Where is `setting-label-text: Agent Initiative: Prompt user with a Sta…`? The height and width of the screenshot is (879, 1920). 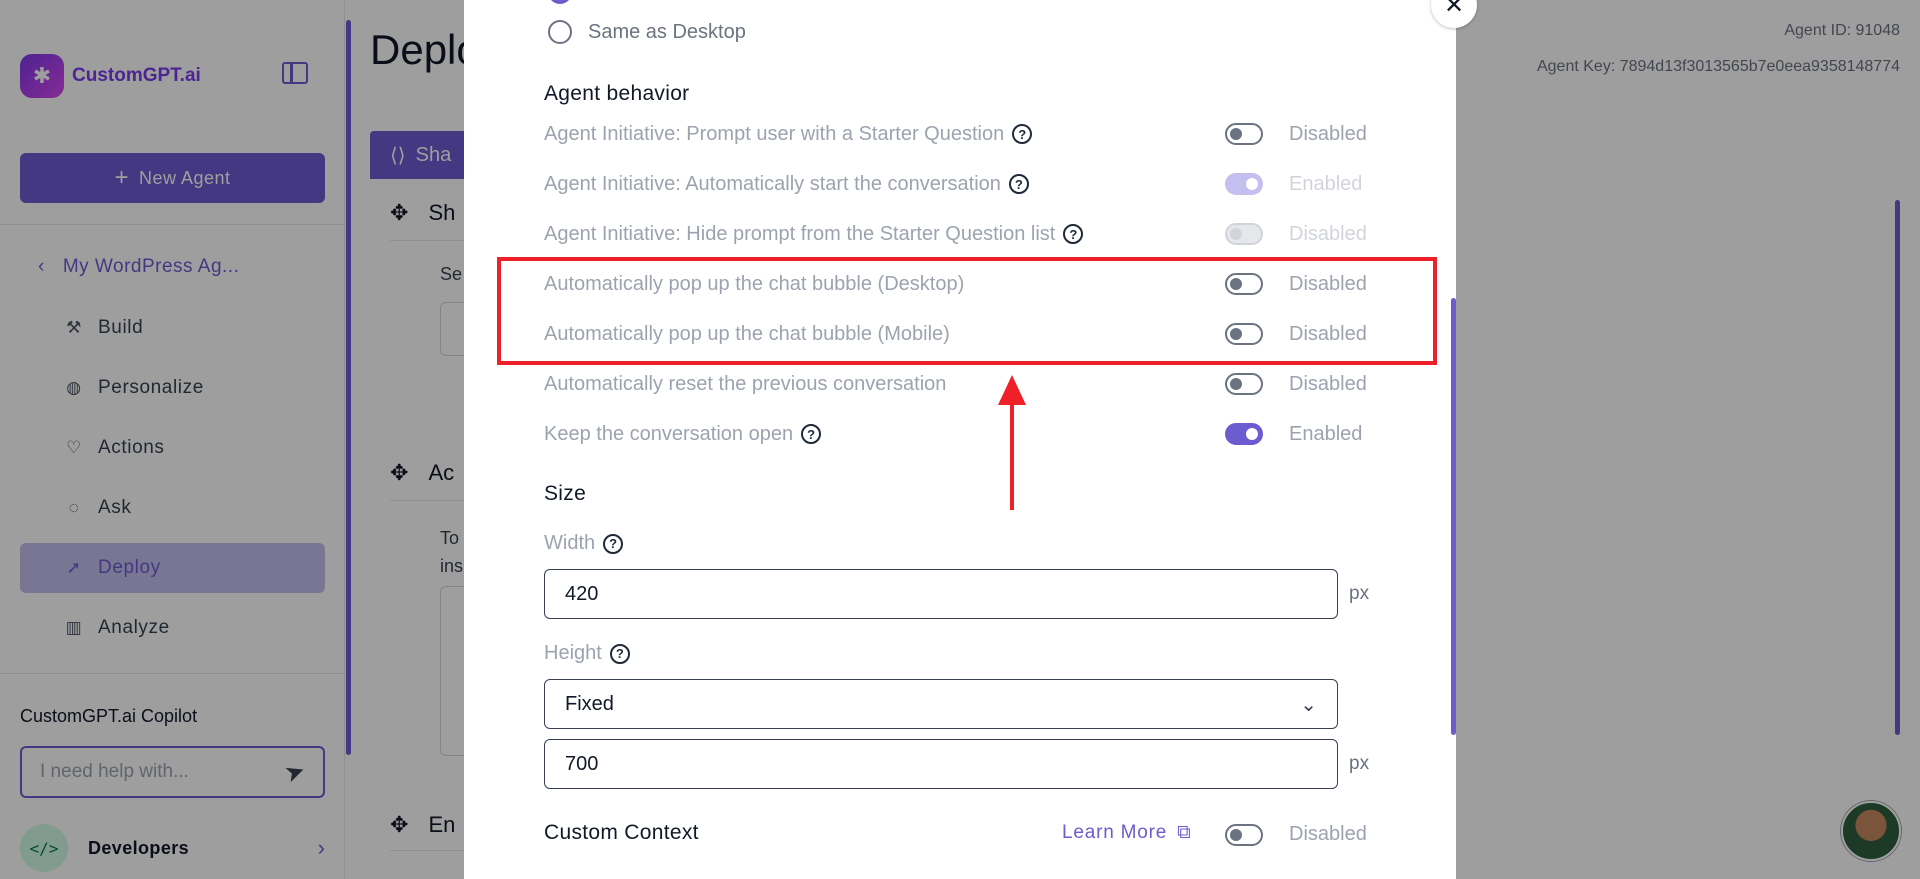
setting-label-text: Agent Initiative: Prompt user with a Sta… is located at coordinates (774, 133).